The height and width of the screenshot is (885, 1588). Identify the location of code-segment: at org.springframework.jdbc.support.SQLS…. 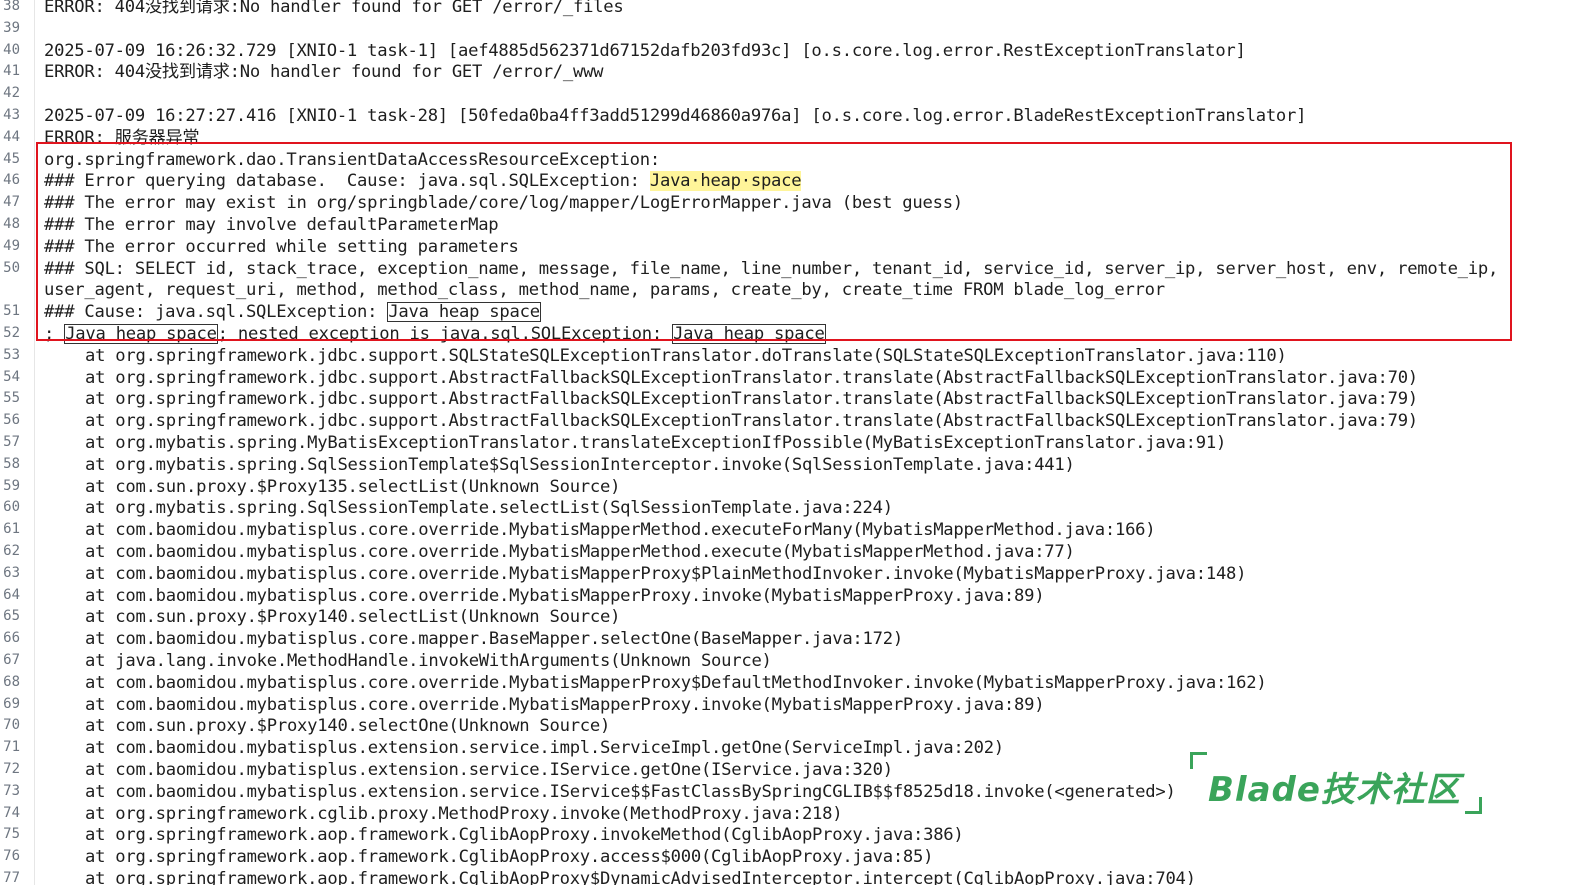
(686, 355).